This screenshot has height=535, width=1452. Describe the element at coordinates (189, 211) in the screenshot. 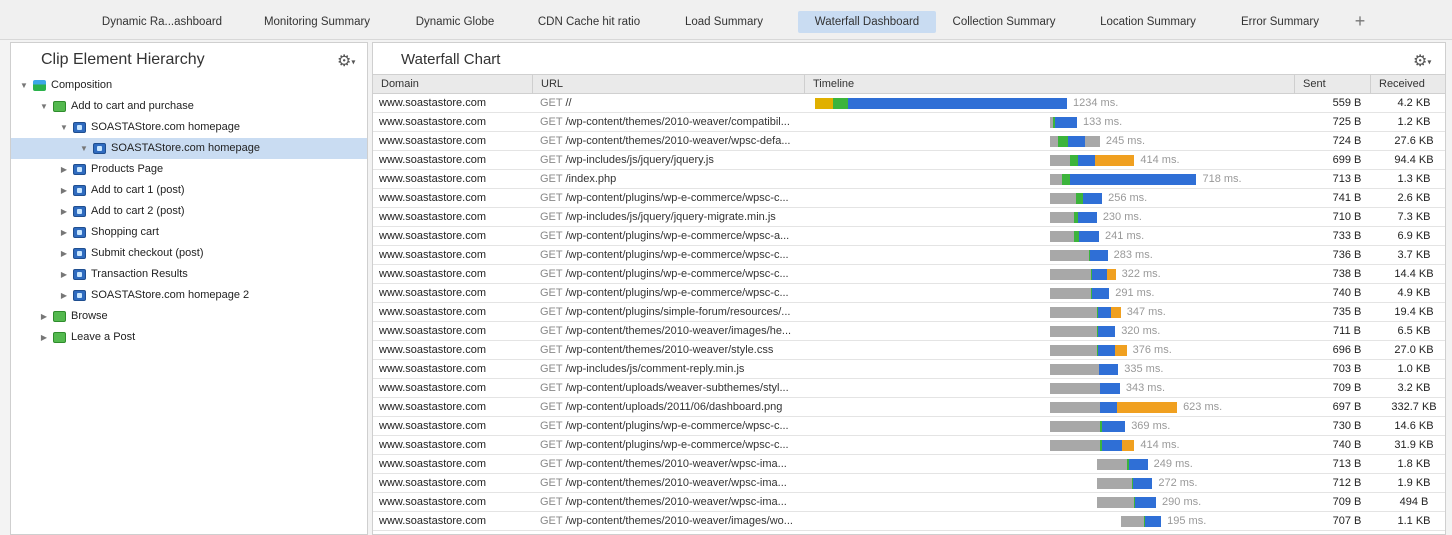

I see `tree-item: ▶ Add to cart 2 (post)` at that location.